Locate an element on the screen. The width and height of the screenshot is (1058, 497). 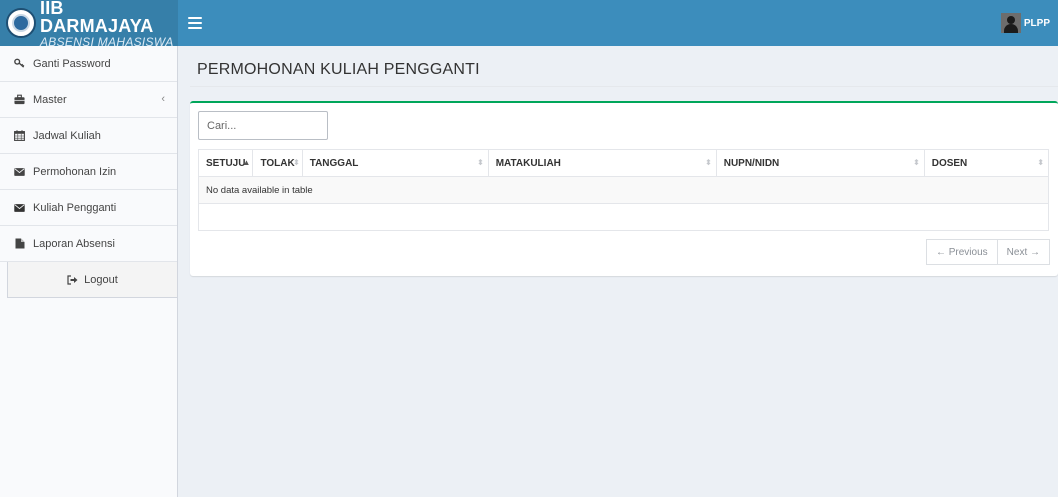
chevron-left-icon: ‹ is located at coordinates (163, 99).